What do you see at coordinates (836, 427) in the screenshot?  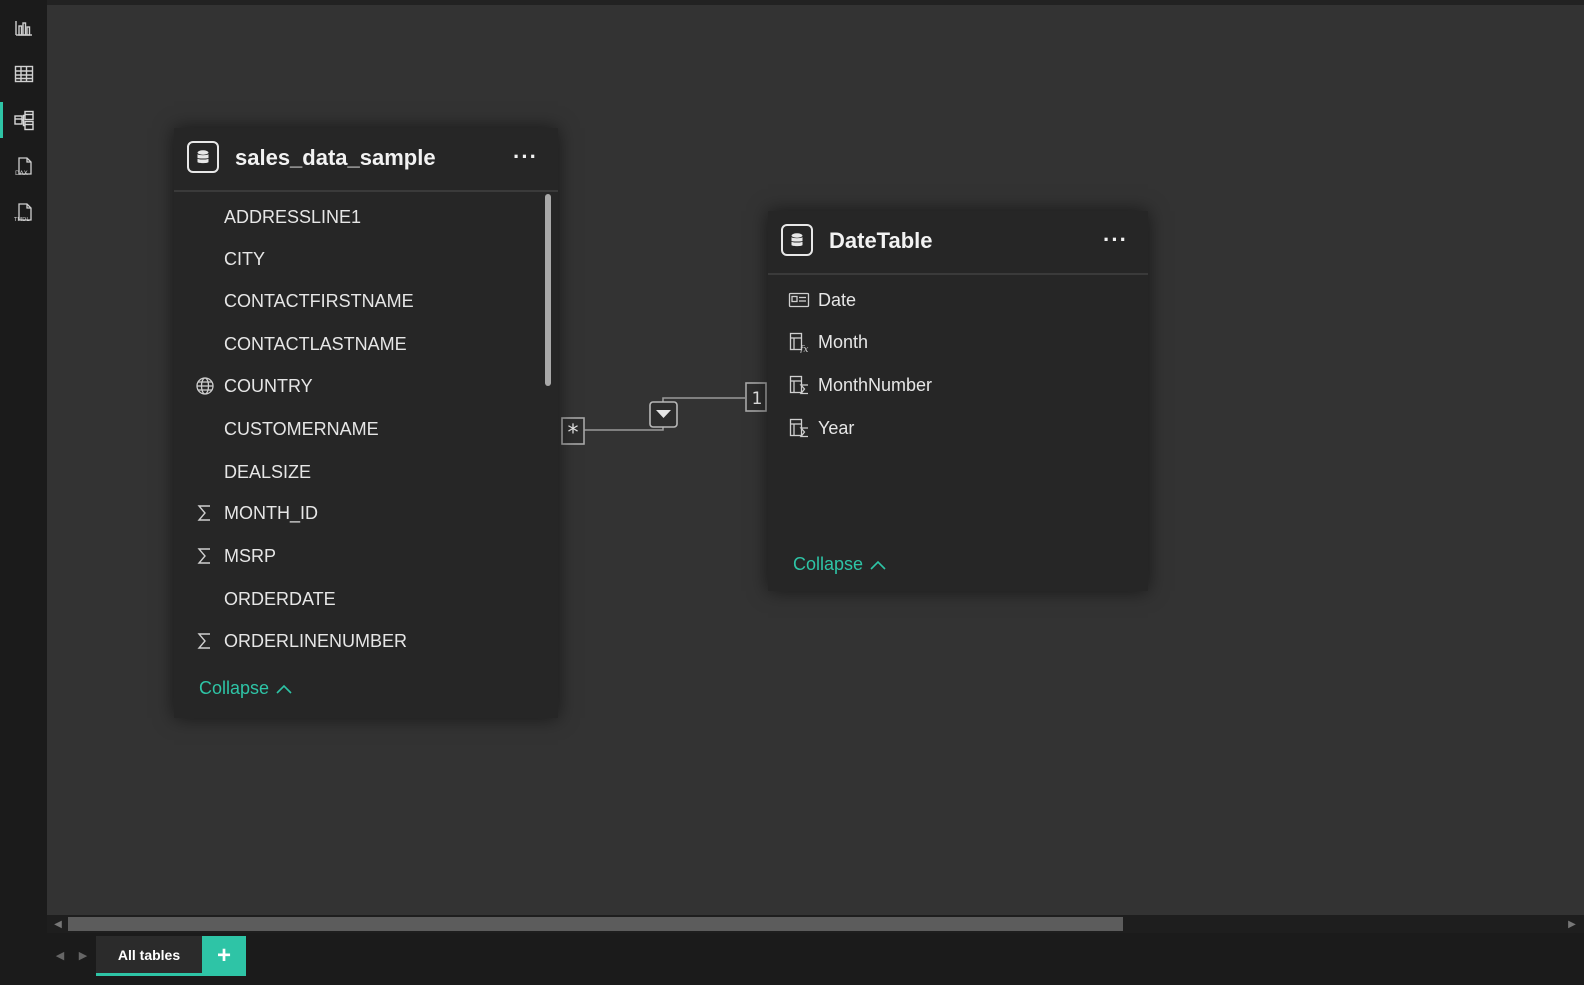 I see `field-name: Year` at bounding box center [836, 427].